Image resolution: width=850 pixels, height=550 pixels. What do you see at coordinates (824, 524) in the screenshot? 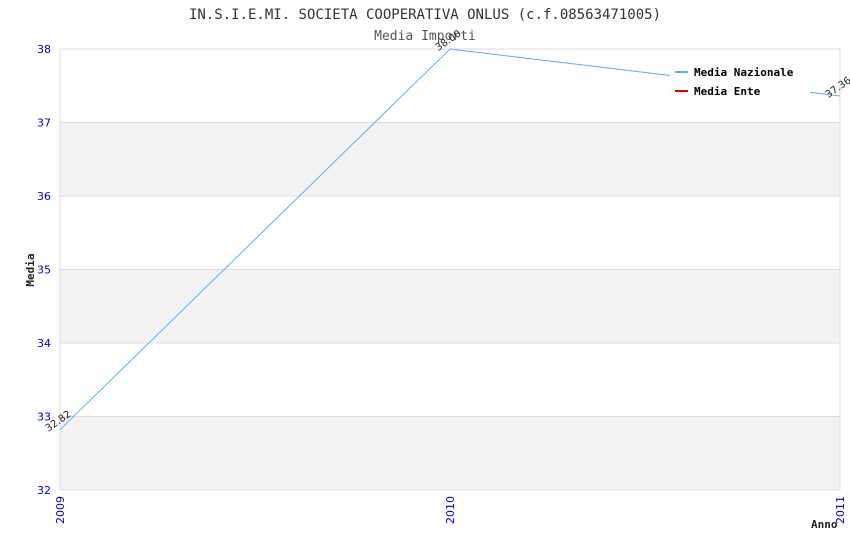
I see `x-axis-label: Anno` at bounding box center [824, 524].